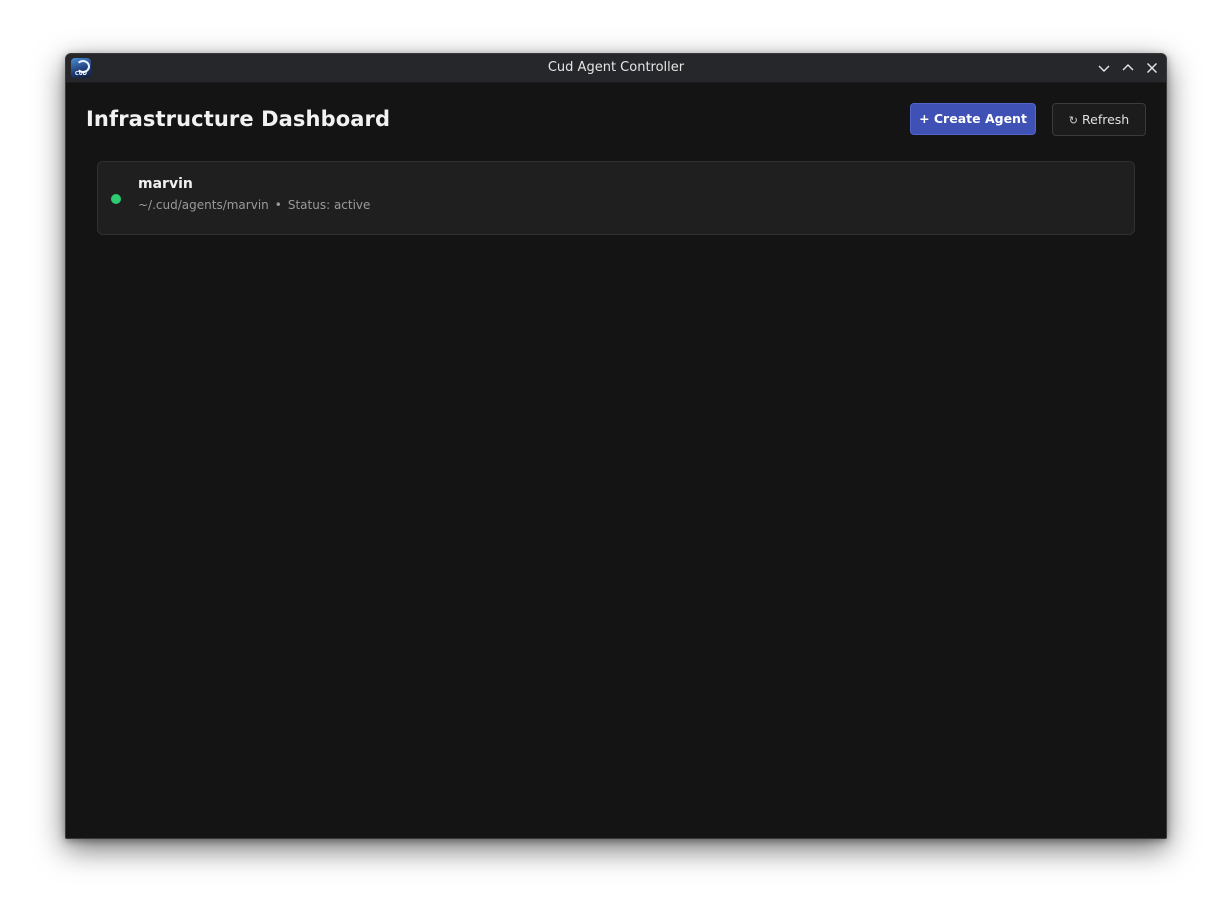 This screenshot has width=1230, height=914. I want to click on refresh-button: ↻ Refresh, so click(1099, 119).